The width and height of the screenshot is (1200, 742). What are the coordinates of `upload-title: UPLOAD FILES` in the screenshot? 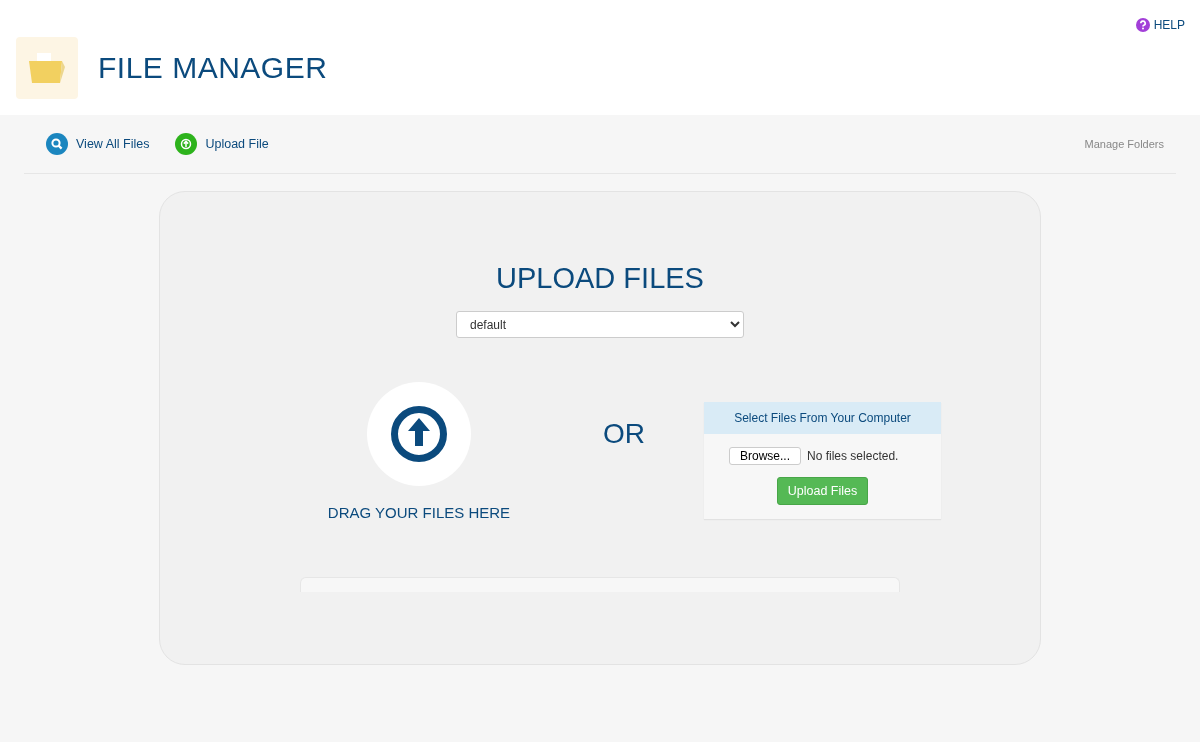 It's located at (600, 278).